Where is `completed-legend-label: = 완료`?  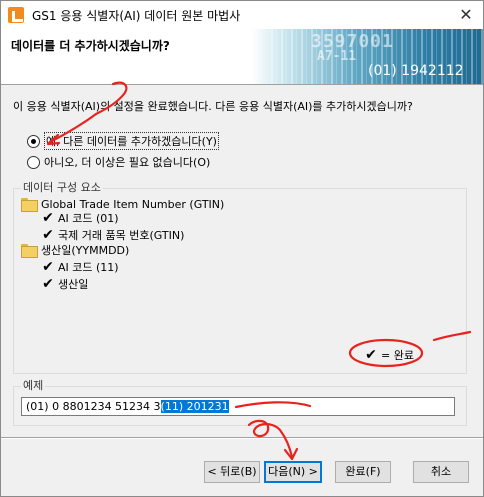 completed-legend-label: = 완료 is located at coordinates (397, 355).